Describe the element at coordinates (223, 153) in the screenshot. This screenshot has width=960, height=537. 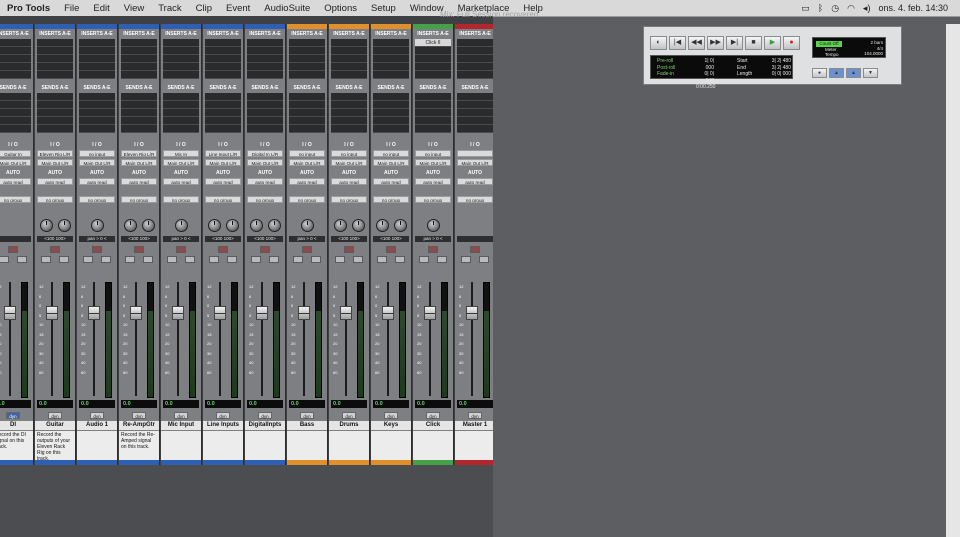
I see `input-selector: Line Input L/R` at that location.